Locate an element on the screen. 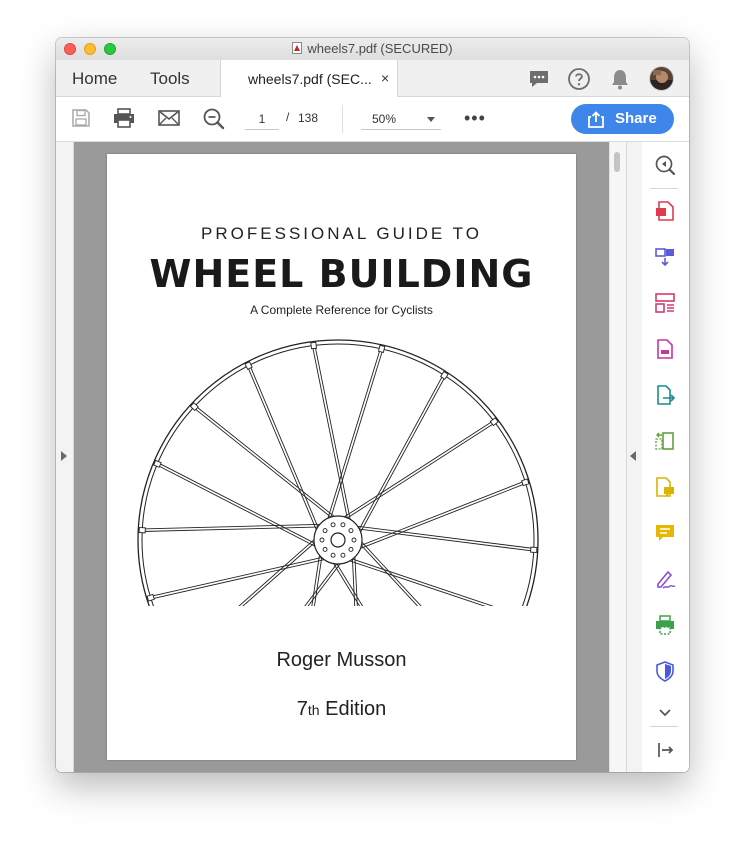  page-total: 138 is located at coordinates (308, 118).